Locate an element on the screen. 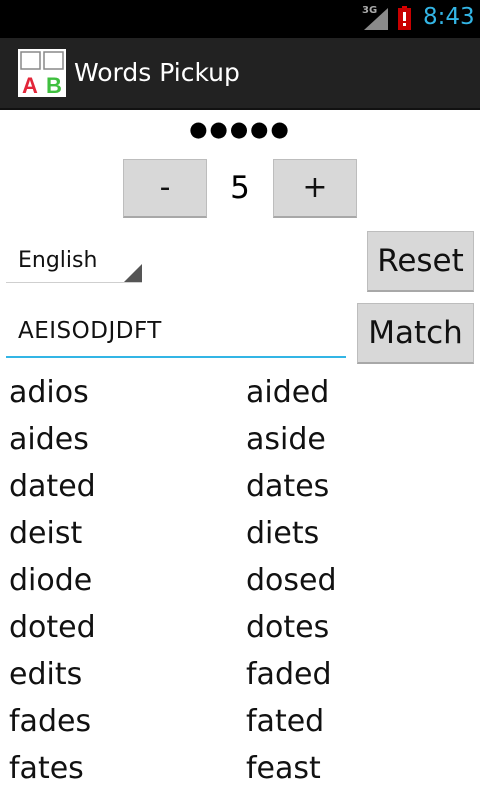 The width and height of the screenshot is (480, 799). action-bar: A B Words Pickup is located at coordinates (240, 74).